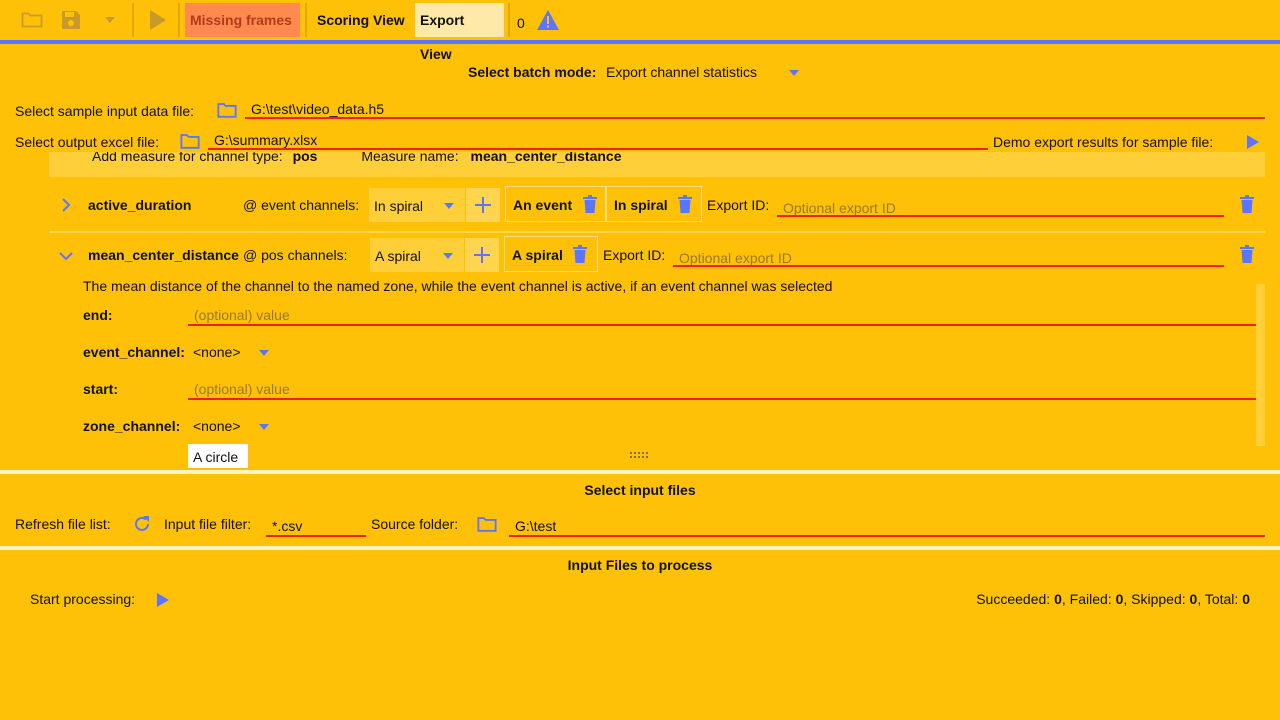 The image size is (1280, 720). I want to click on channel-chip: An event, so click(555, 204).